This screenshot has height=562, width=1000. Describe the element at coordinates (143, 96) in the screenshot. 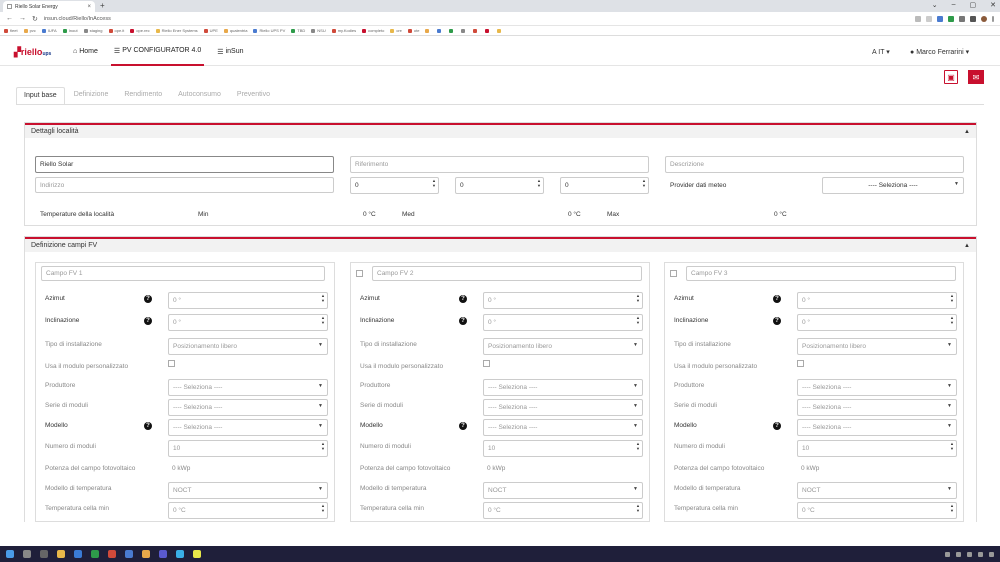

I see `tab-rendimento: Rendimento` at that location.